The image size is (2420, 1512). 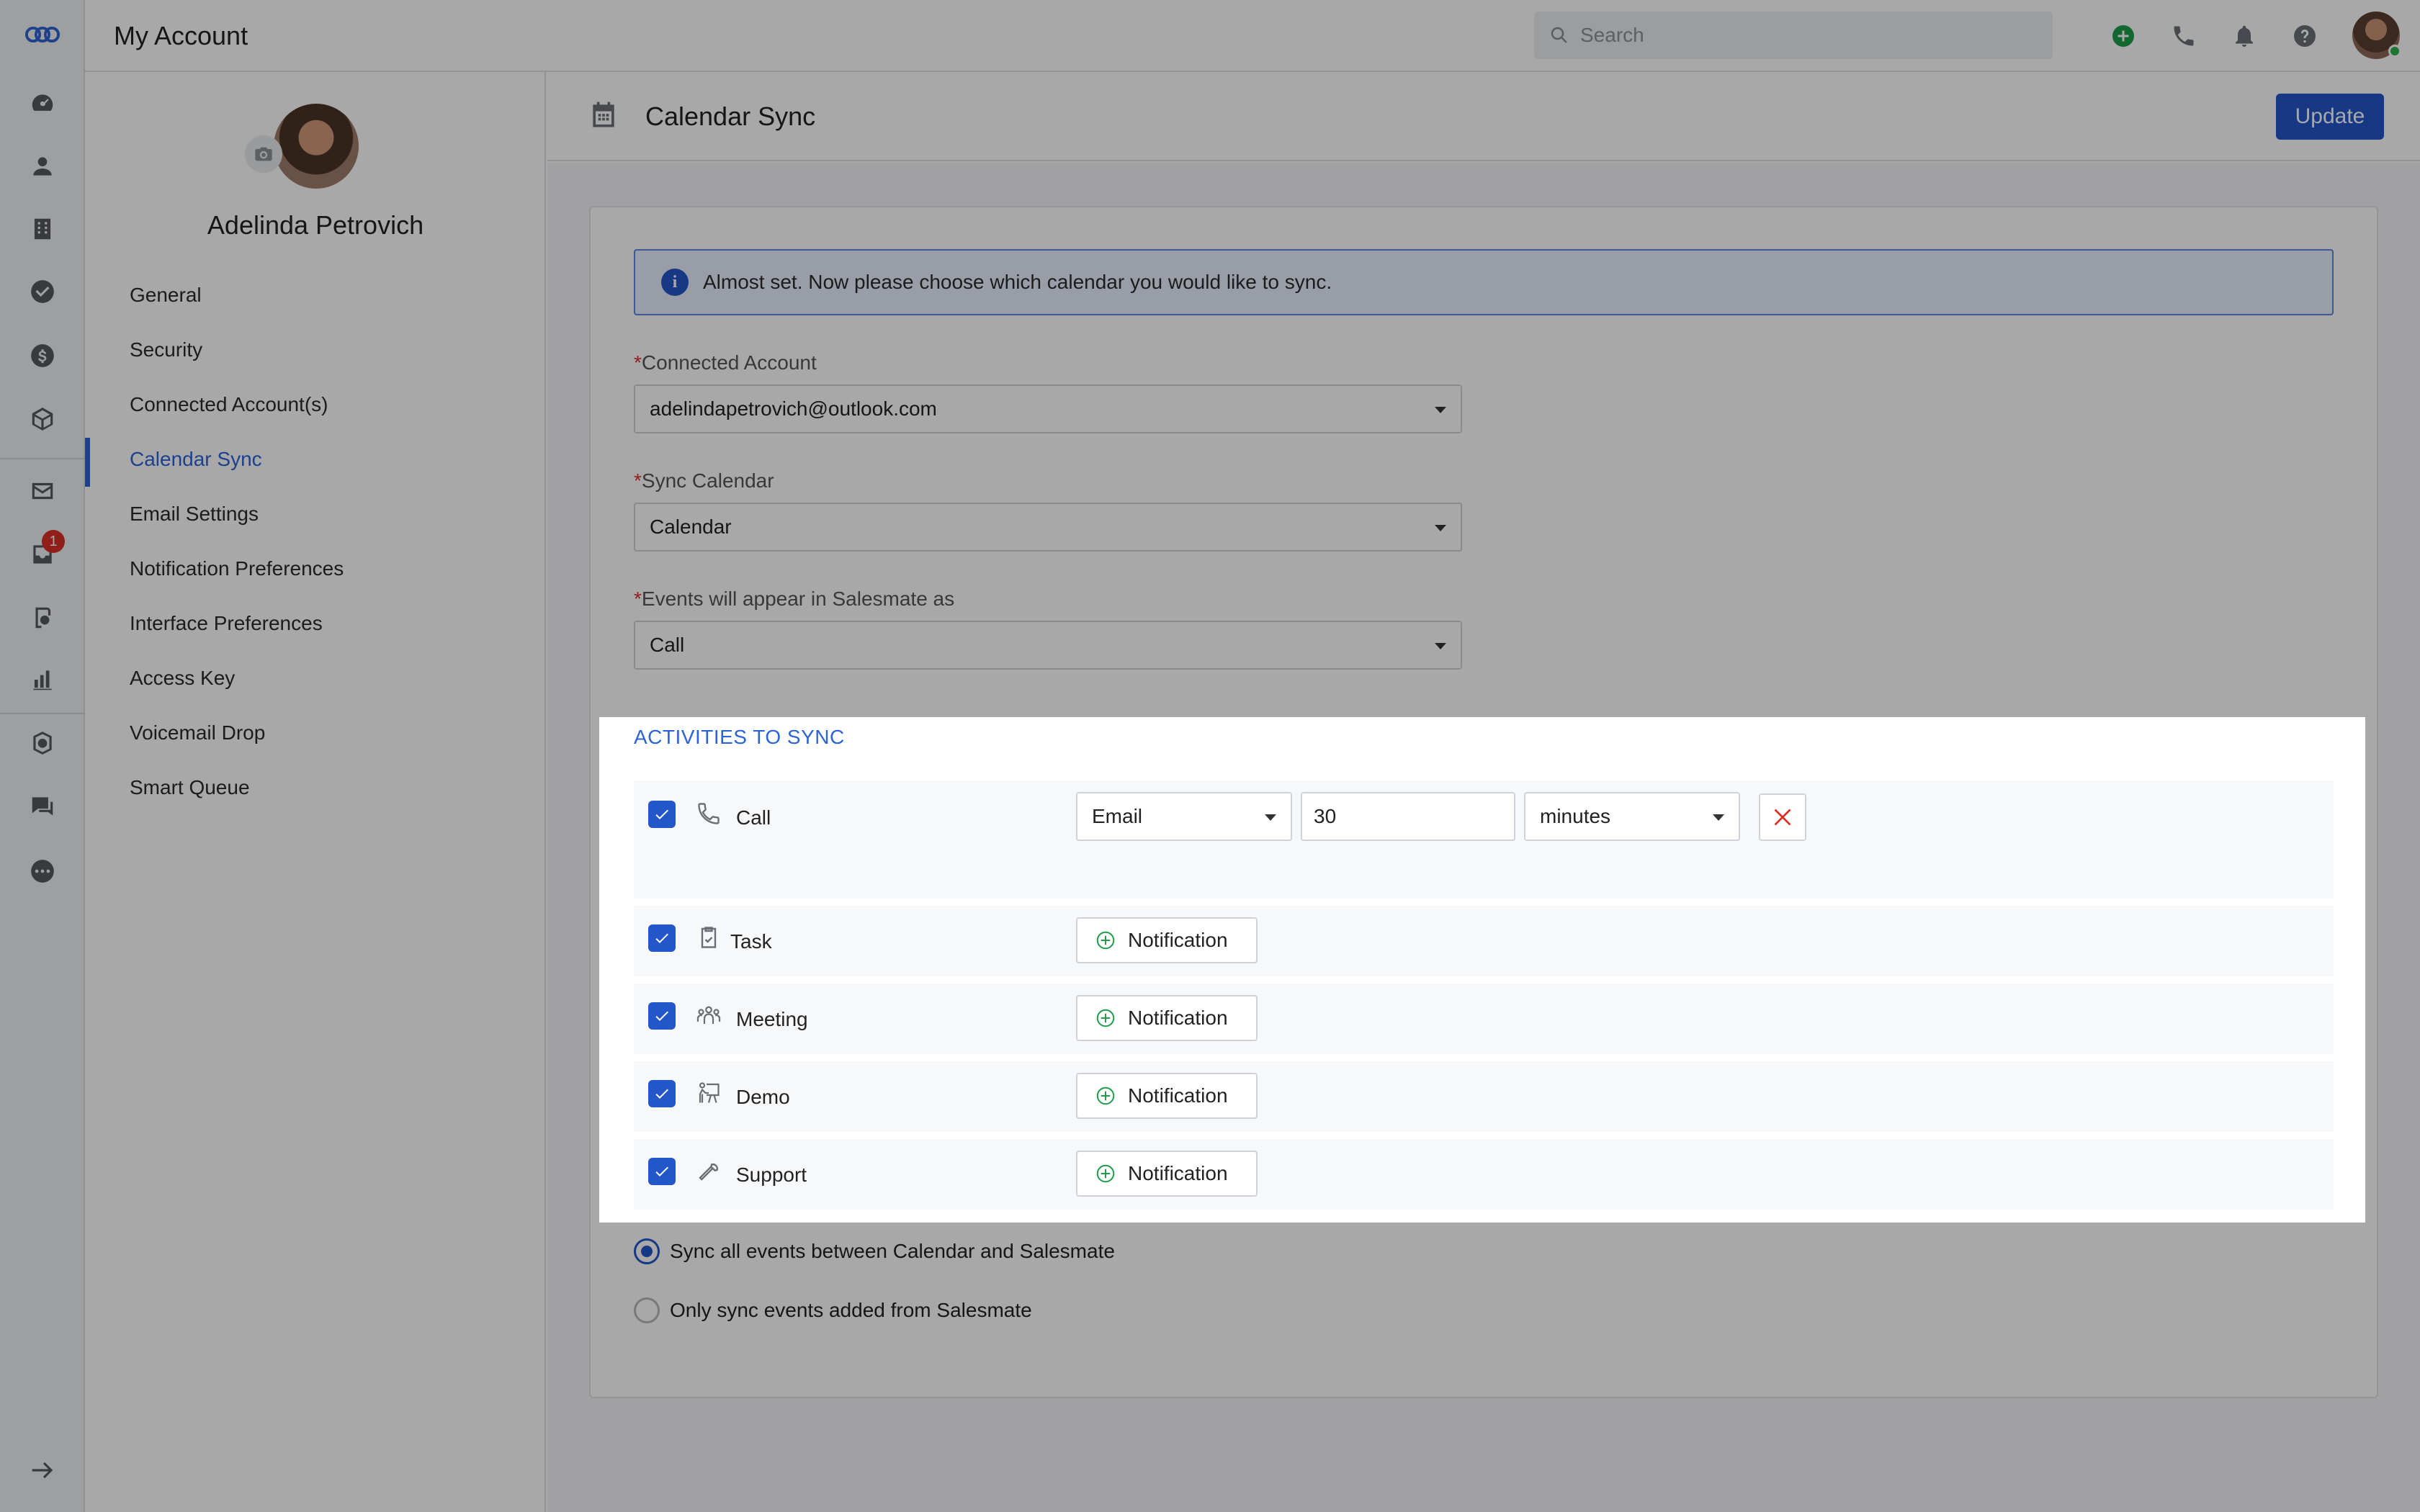 I want to click on search-box, so click(x=1793, y=35).